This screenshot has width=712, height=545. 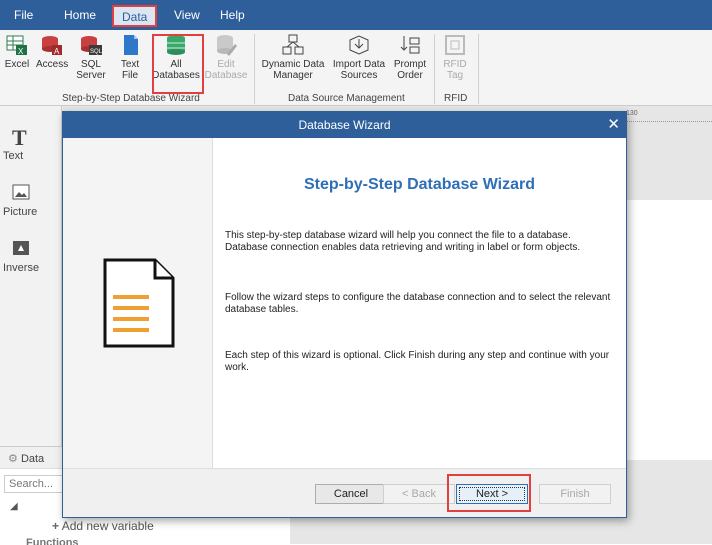 What do you see at coordinates (130, 45) in the screenshot?
I see `text-file-icon` at bounding box center [130, 45].